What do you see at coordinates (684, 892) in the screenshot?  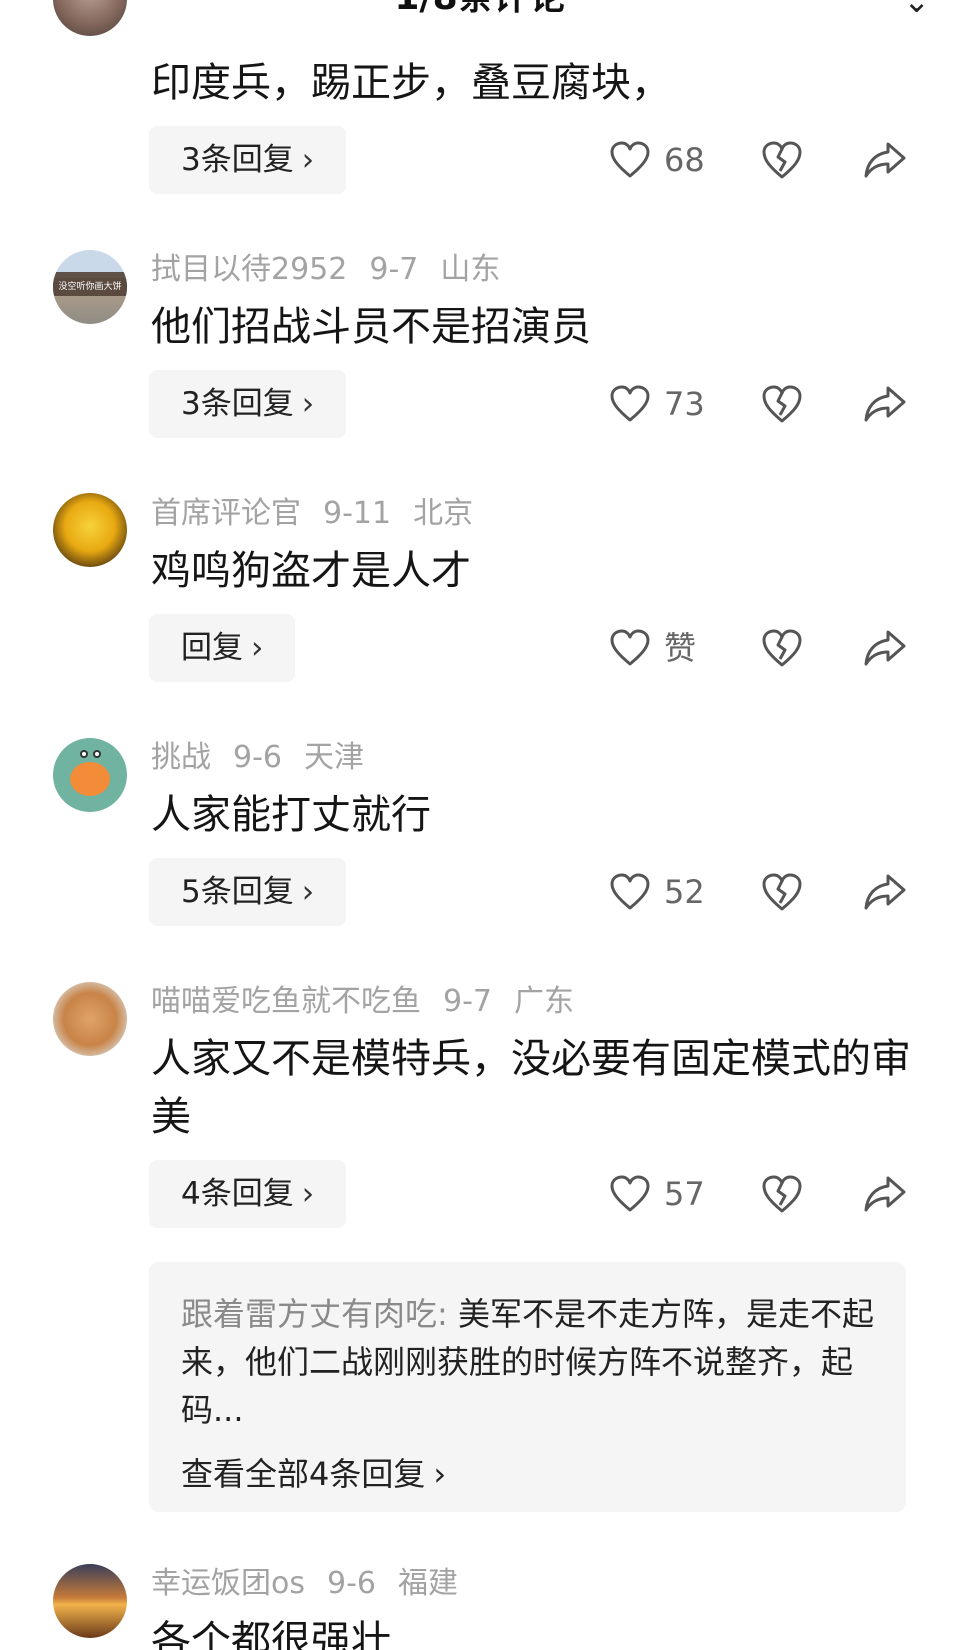 I see `like-count: 52` at bounding box center [684, 892].